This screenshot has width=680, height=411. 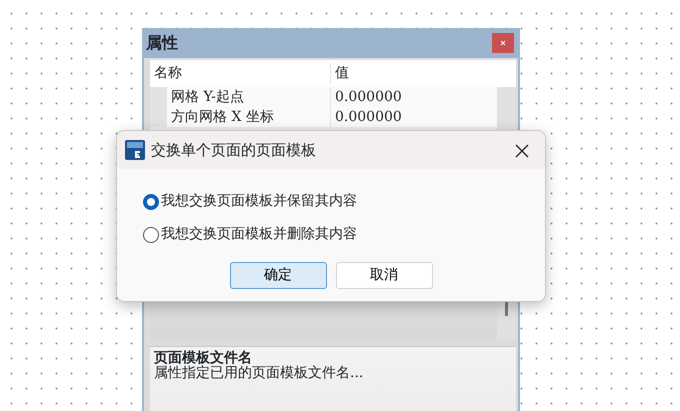 What do you see at coordinates (203, 358) in the screenshot?
I see `description-title: 页面模板文件名` at bounding box center [203, 358].